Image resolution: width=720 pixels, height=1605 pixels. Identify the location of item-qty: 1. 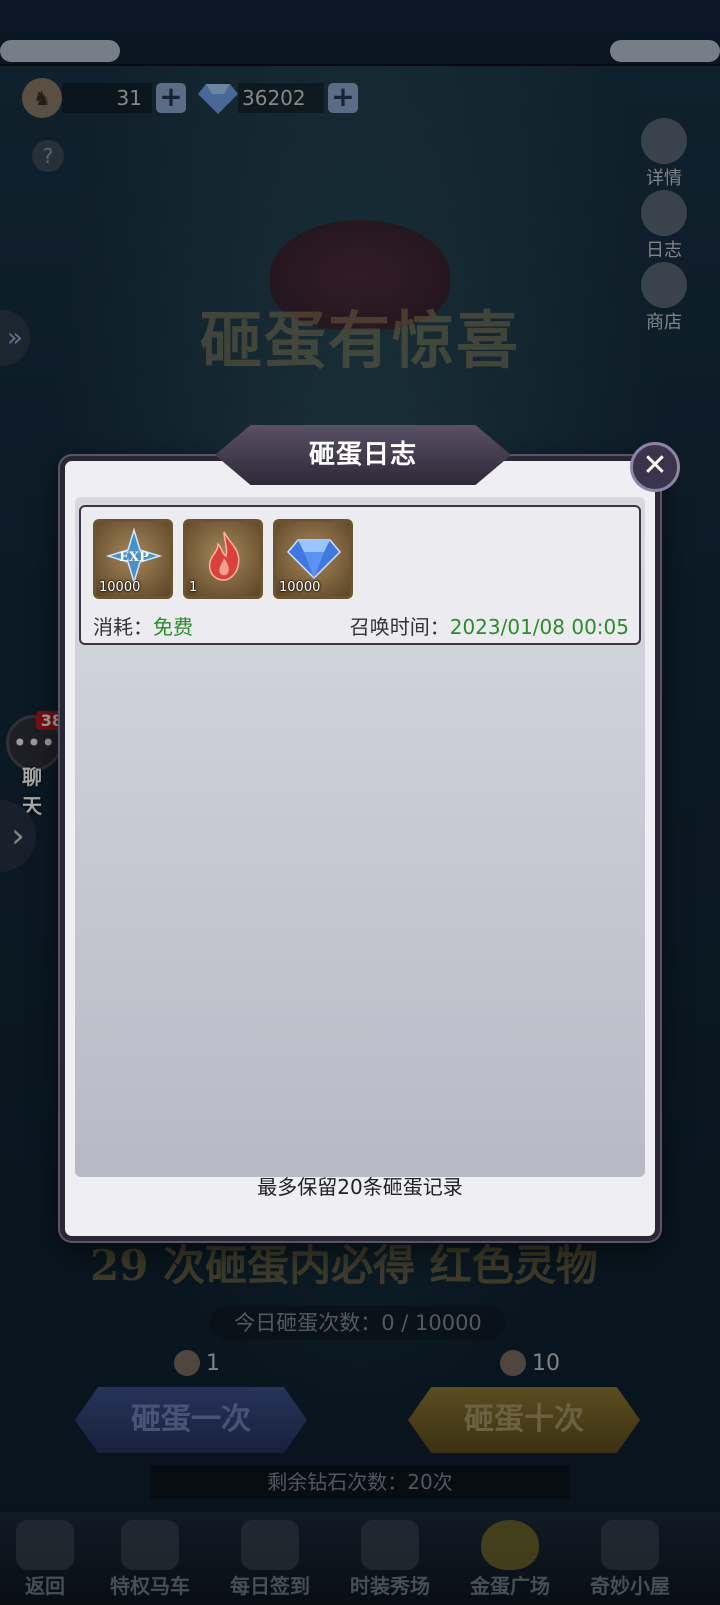
(193, 587).